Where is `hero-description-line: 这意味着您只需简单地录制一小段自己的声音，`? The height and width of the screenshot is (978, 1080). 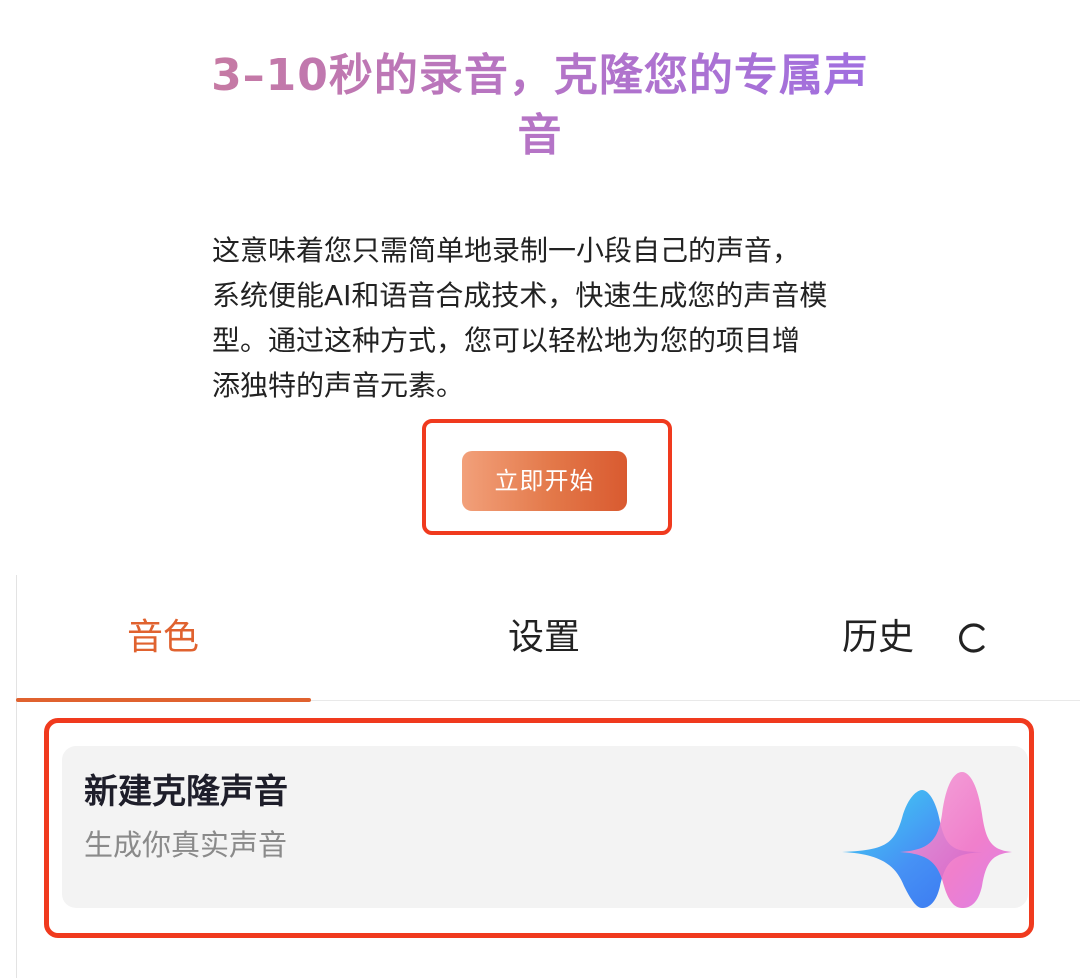
hero-description-line: 这意味着您只需简单地录制一小段自己的声音， is located at coordinates (506, 250).